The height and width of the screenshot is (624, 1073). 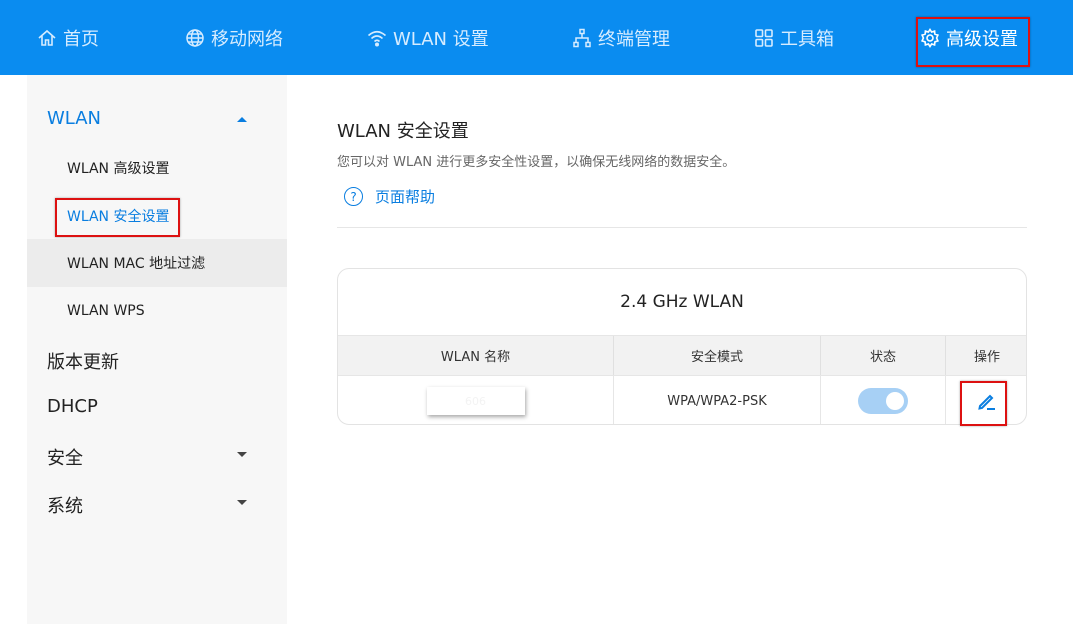 What do you see at coordinates (65, 506) in the screenshot?
I see `sidebar-group-label: 系统` at bounding box center [65, 506].